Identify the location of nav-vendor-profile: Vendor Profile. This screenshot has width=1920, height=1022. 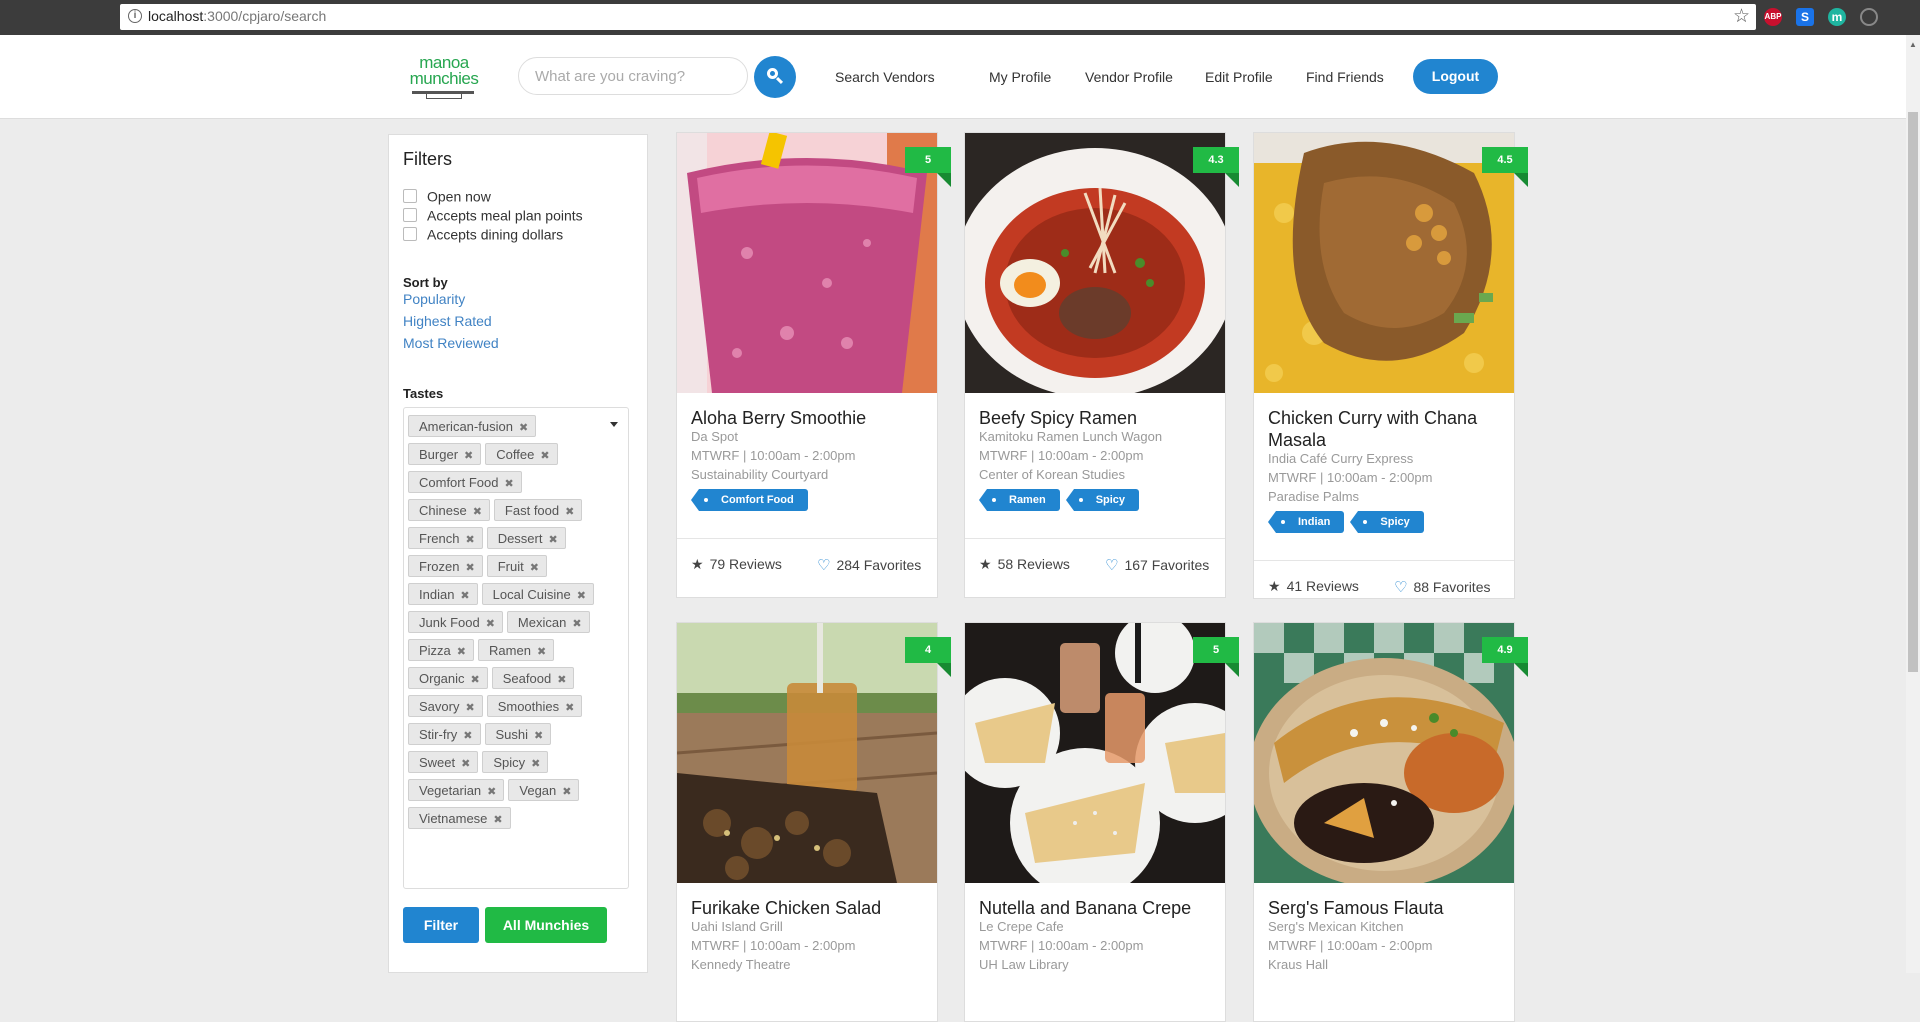
(1129, 77).